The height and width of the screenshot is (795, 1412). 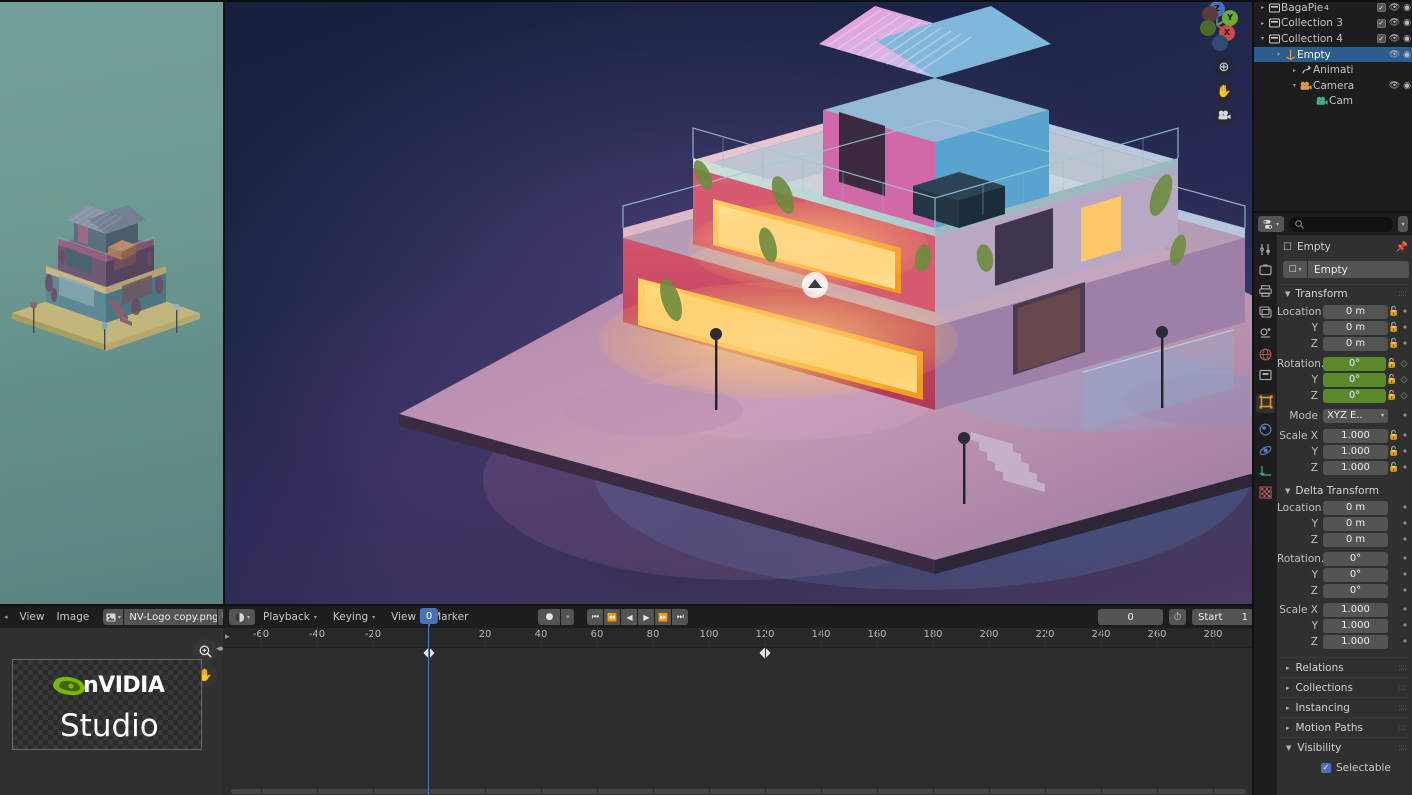 What do you see at coordinates (1344, 507) in the screenshot?
I see `delta-location-x: Location 0 m •` at bounding box center [1344, 507].